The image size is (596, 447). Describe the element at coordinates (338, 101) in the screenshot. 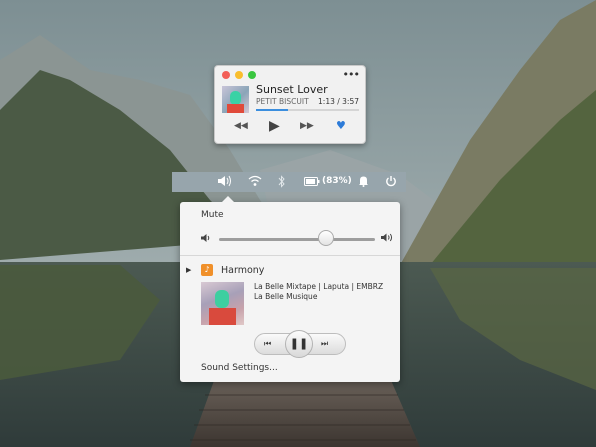

I see `song-time: 1:13 / 3:57` at that location.